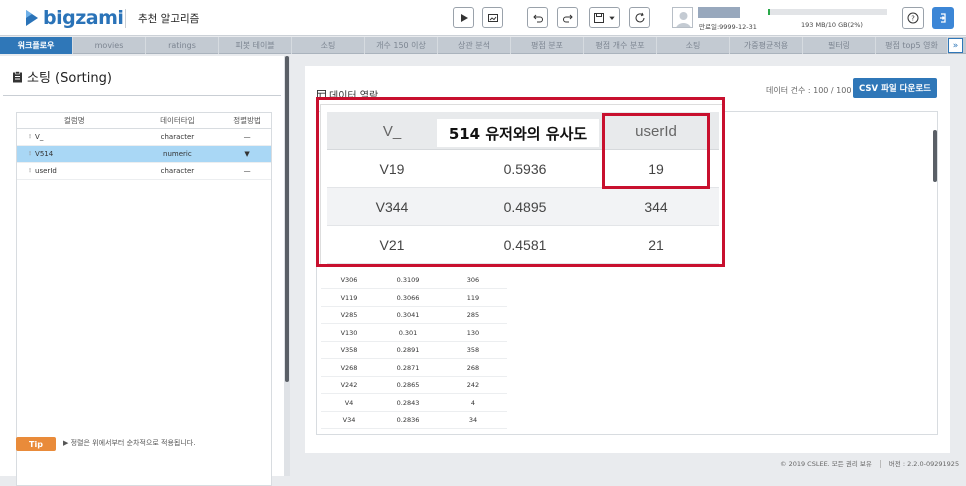 The height and width of the screenshot is (486, 966). What do you see at coordinates (473, 315) in the screenshot?
I see `cell-userid: 285` at bounding box center [473, 315].